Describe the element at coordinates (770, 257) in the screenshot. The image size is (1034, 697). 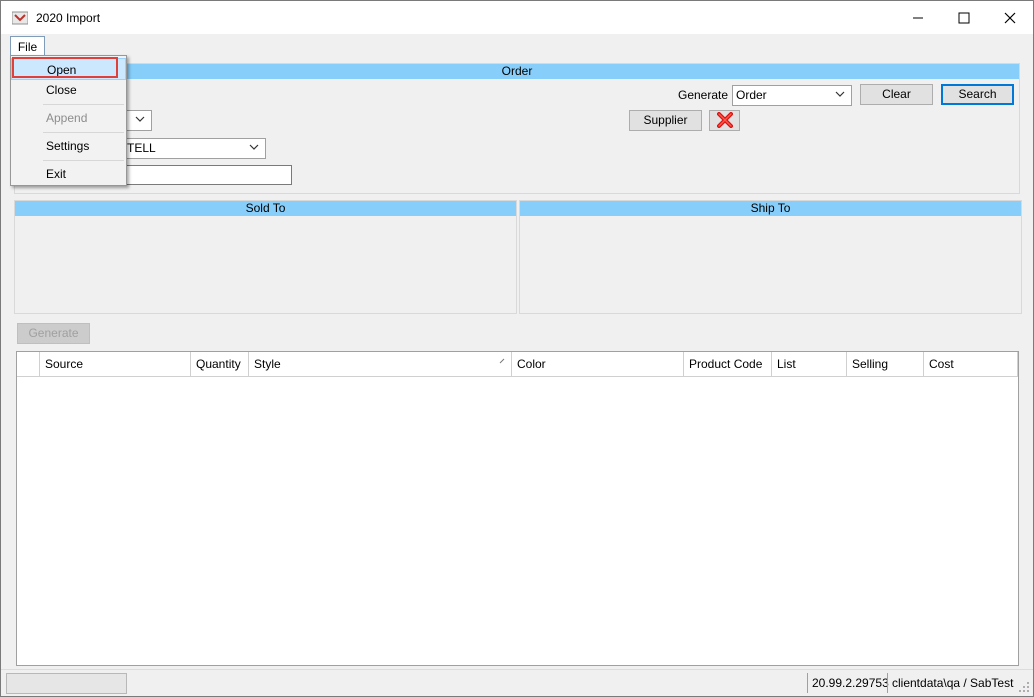
I see `ship-to-panel: Ship To` at that location.